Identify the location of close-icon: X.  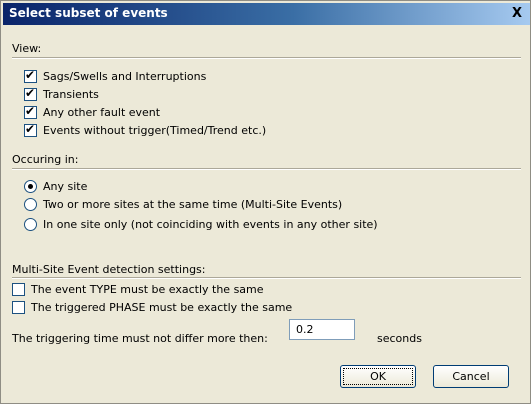
(517, 13).